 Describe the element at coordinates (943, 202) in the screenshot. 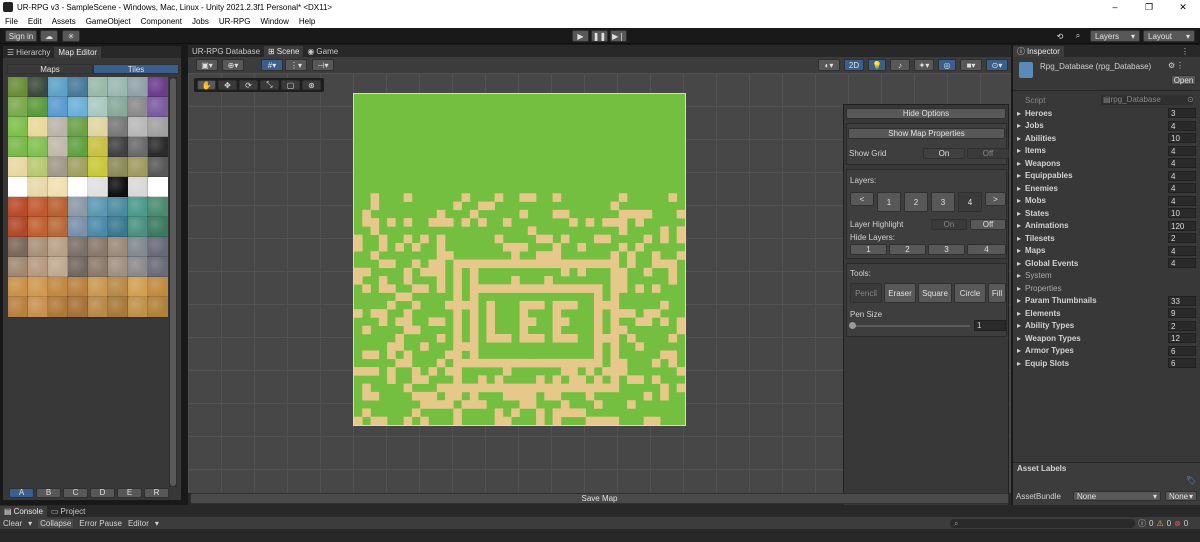

I see `layer-3-button: 3` at that location.